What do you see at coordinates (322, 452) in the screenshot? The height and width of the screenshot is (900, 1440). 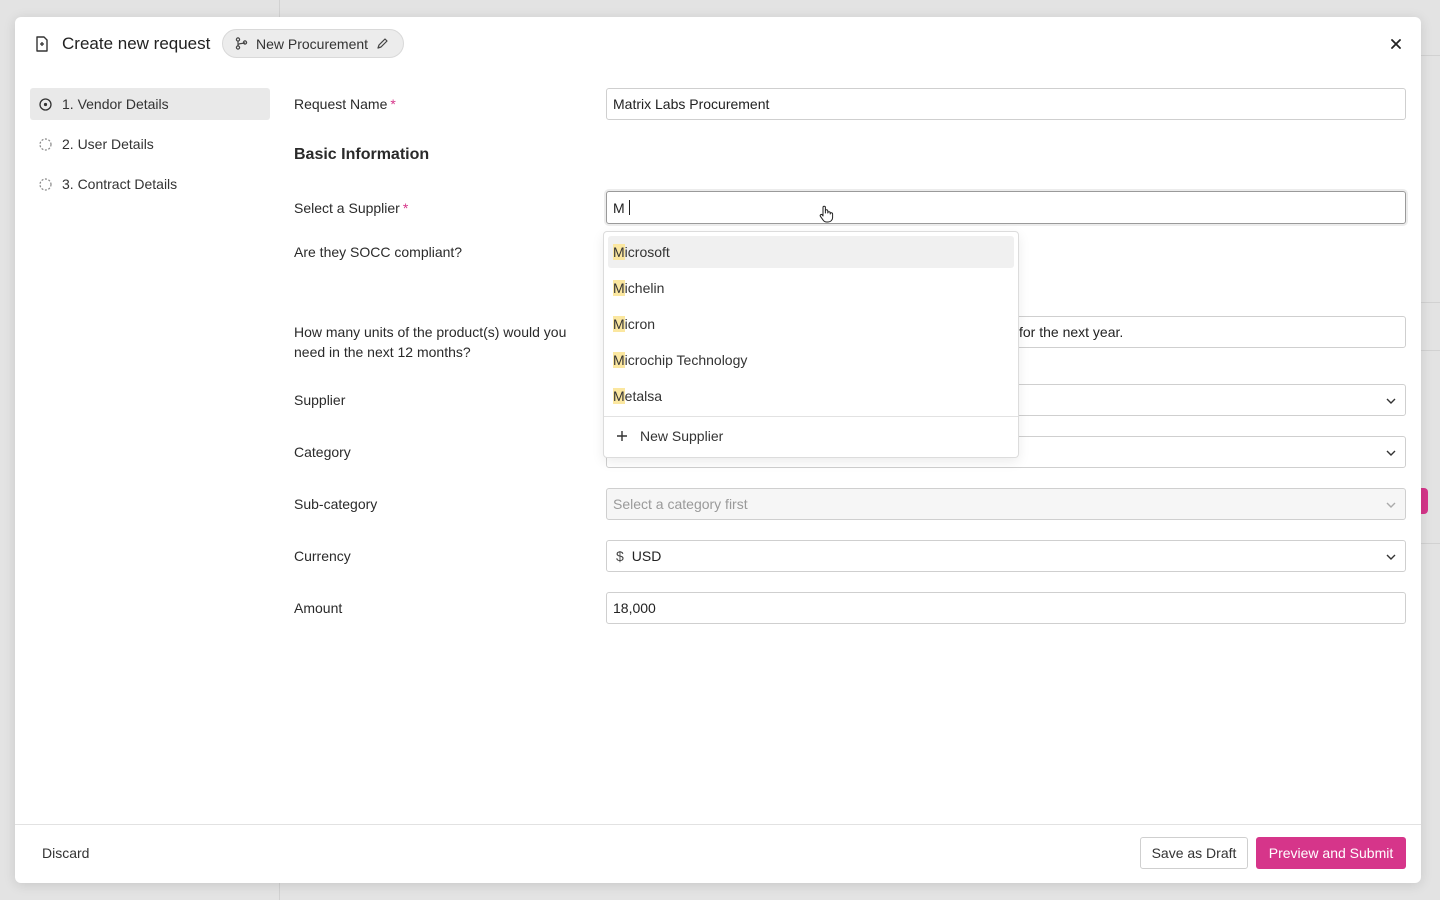 I see `category-label: Category` at bounding box center [322, 452].